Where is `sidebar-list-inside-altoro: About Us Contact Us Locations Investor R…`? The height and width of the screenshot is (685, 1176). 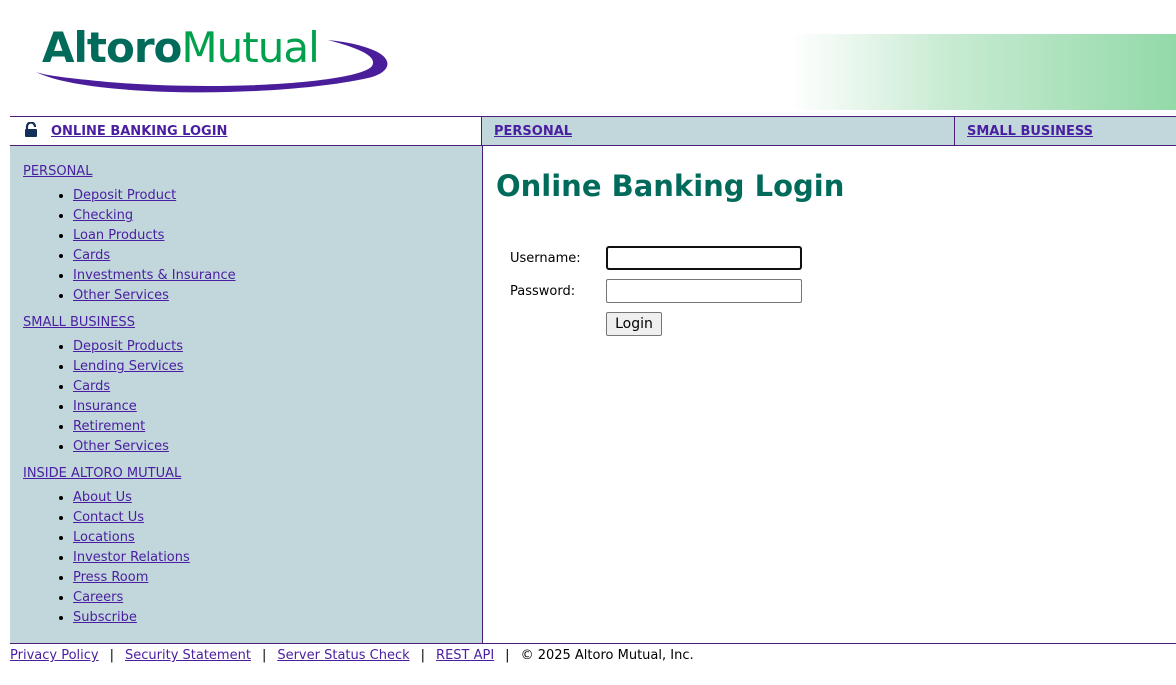 sidebar-list-inside-altoro: About Us Contact Us Locations Investor R… is located at coordinates (252, 558).